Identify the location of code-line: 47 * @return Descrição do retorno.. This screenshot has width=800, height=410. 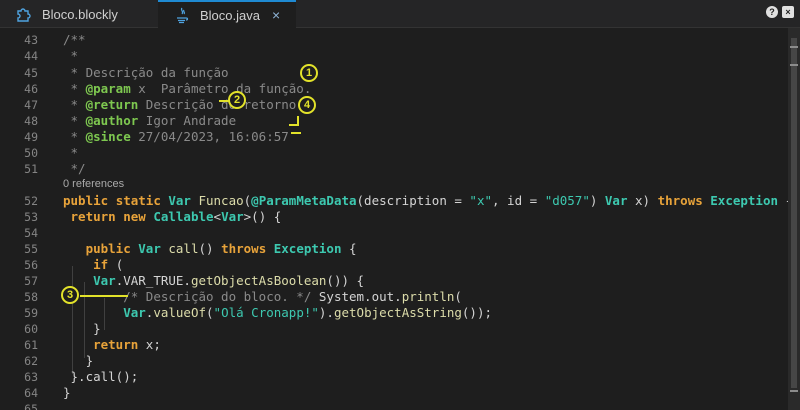
(164, 104).